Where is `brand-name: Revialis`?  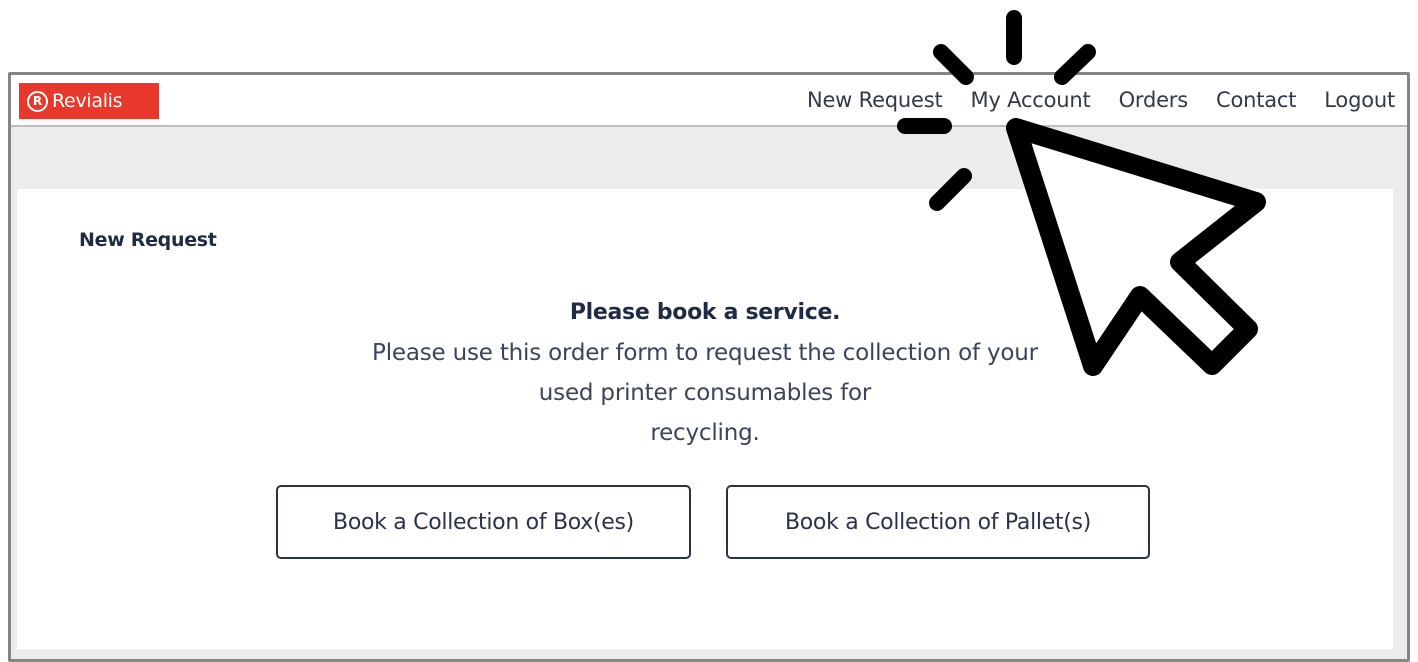 brand-name: Revialis is located at coordinates (87, 101).